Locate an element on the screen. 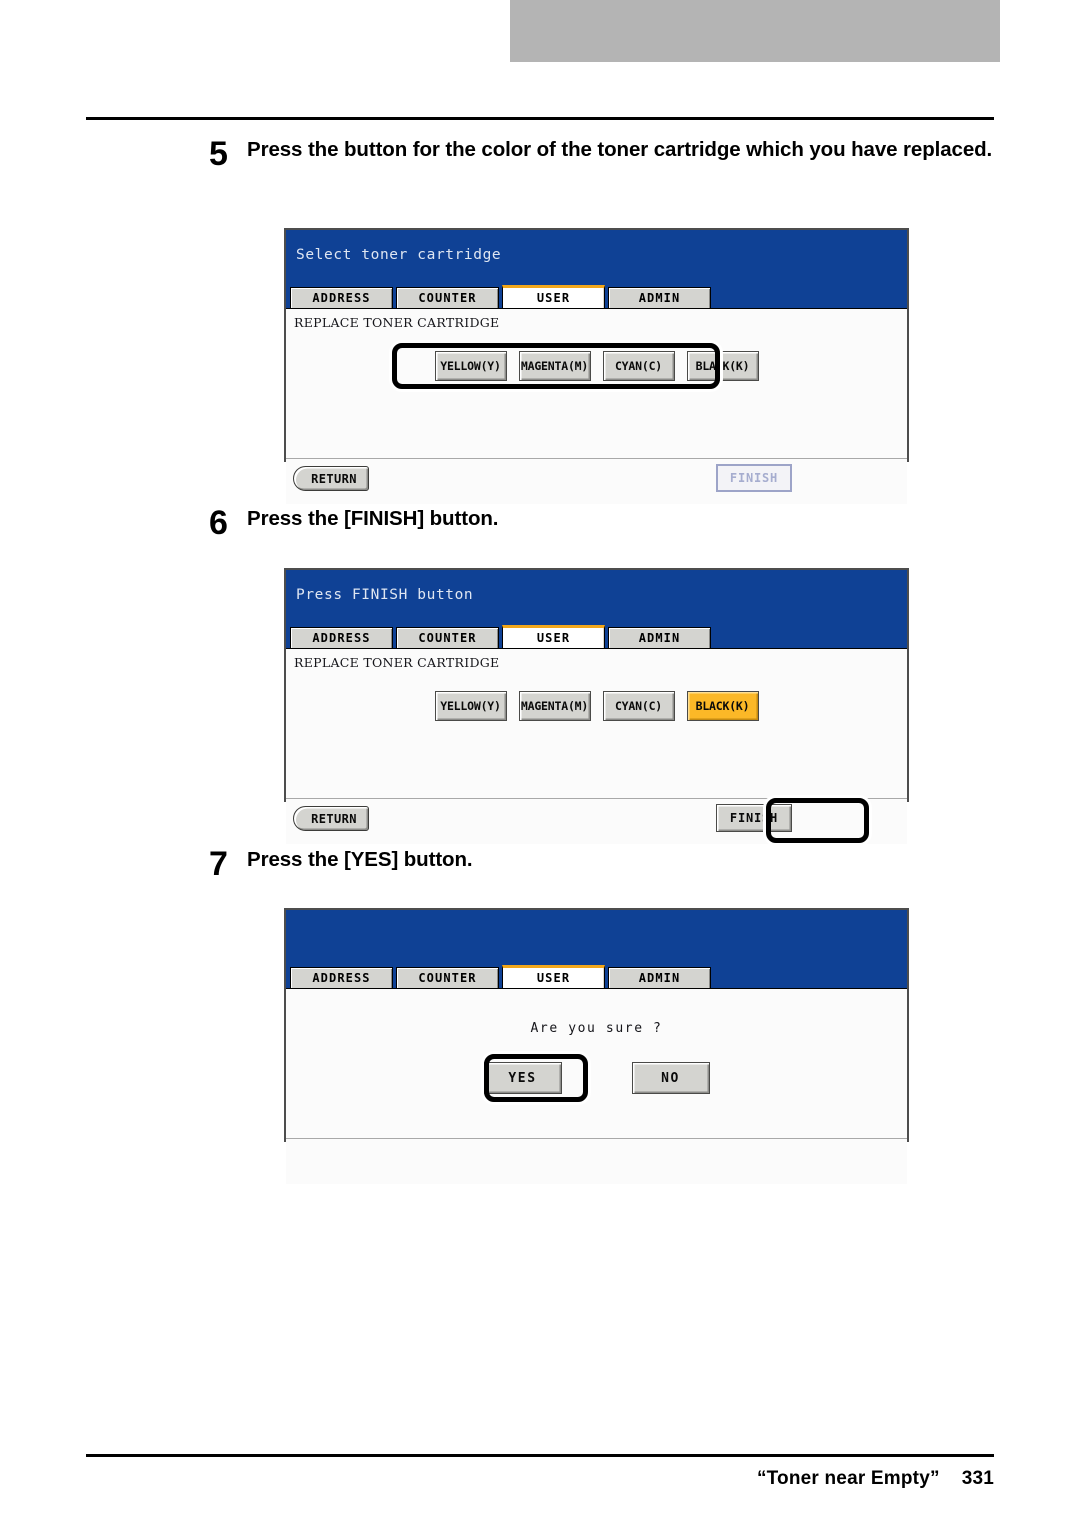  footer-page-number: 331 is located at coordinates (977, 1478).